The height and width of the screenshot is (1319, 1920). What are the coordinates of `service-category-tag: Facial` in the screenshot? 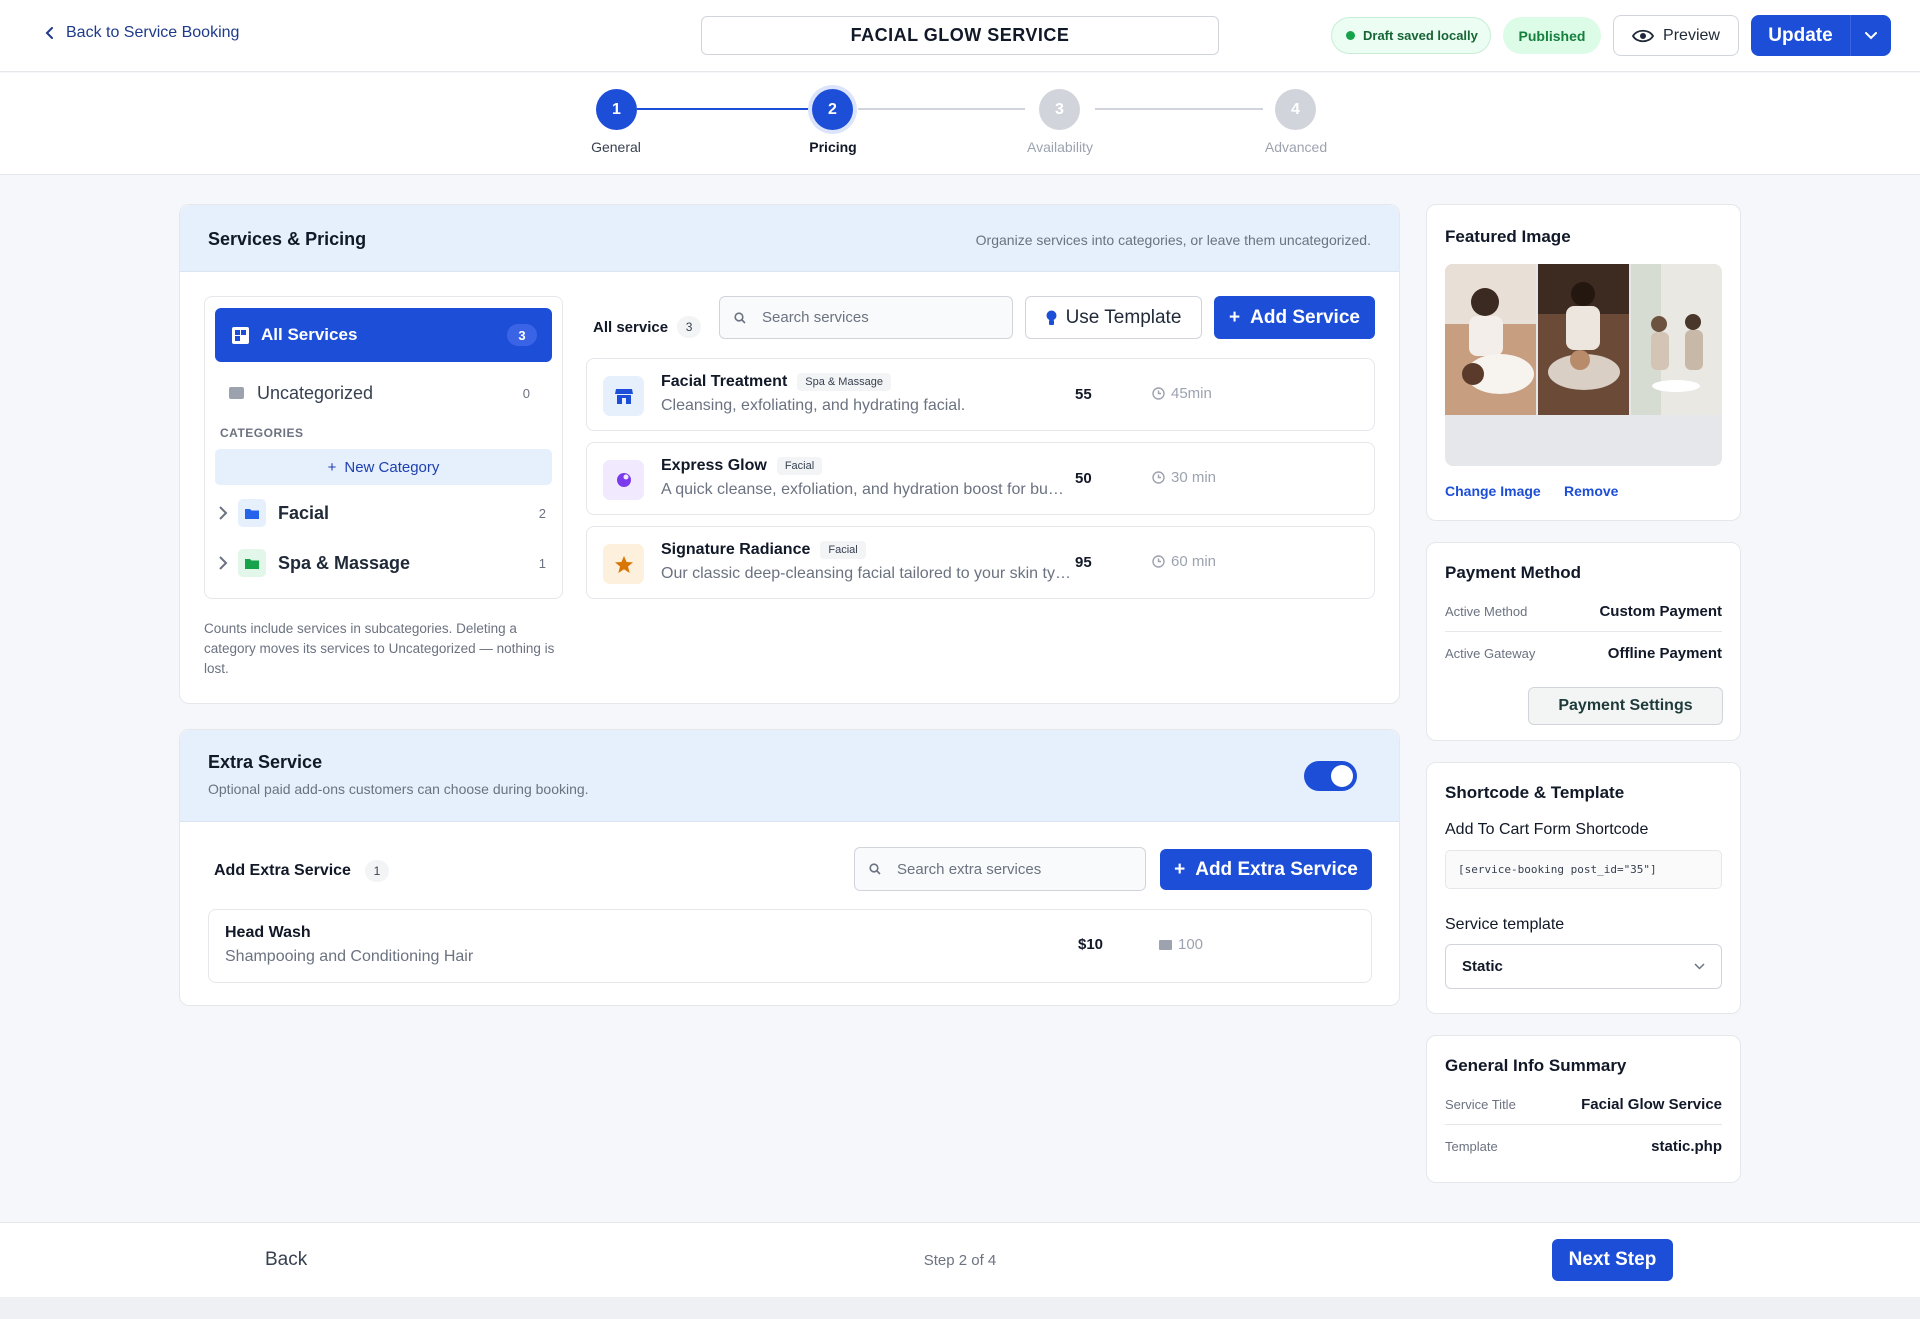 It's located at (843, 550).